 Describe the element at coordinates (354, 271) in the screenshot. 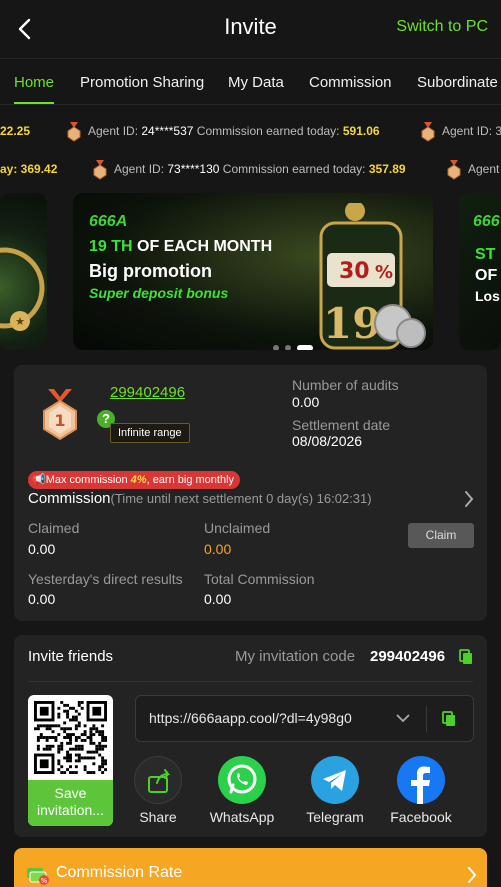

I see `svg-text: 30` at that location.